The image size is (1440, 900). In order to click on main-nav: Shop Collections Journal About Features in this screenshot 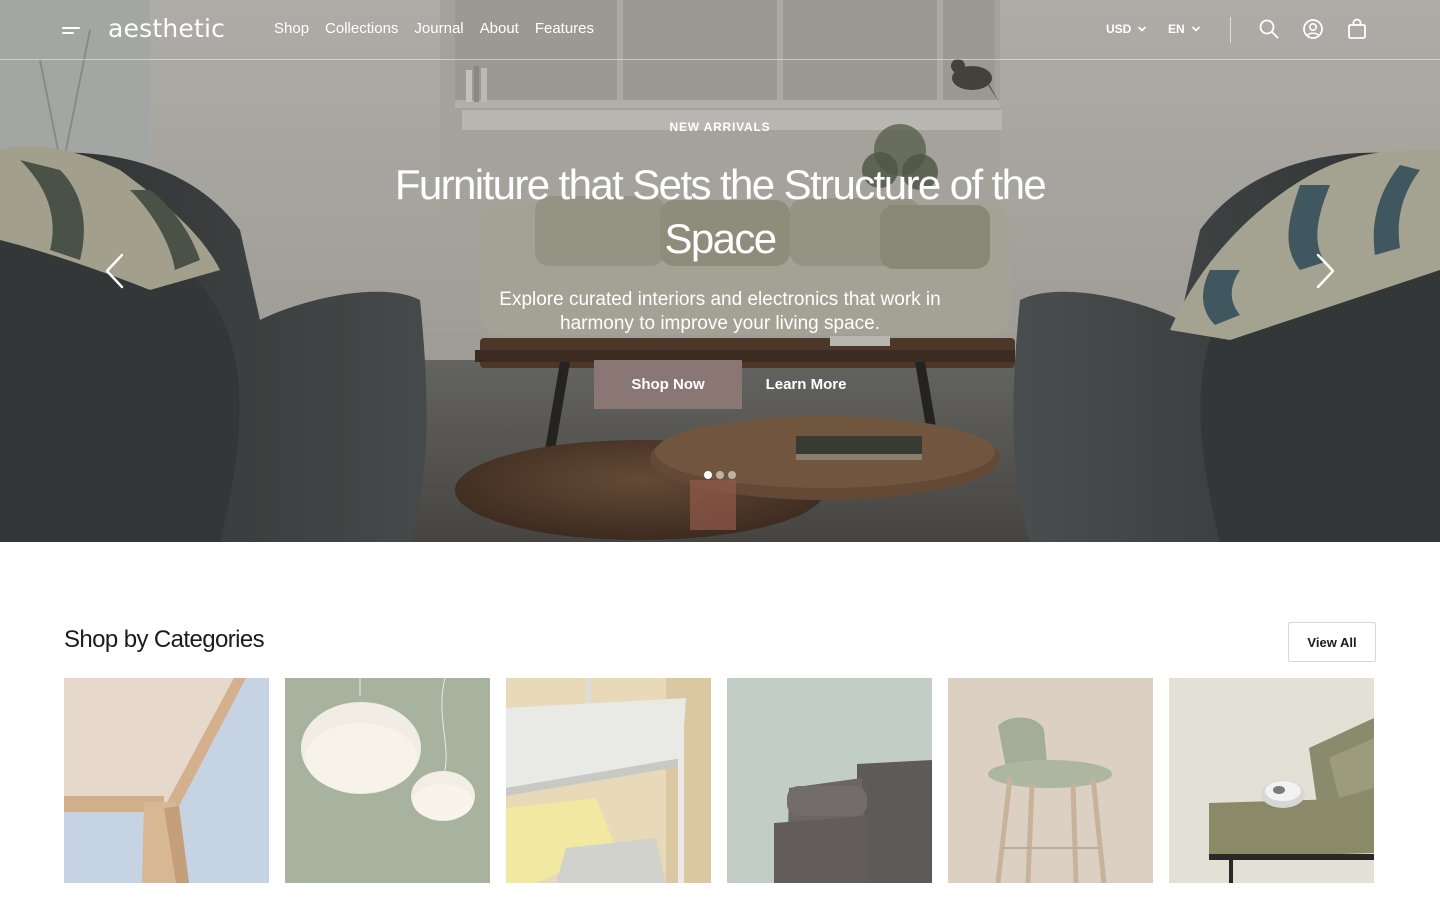, I will do `click(434, 28)`.